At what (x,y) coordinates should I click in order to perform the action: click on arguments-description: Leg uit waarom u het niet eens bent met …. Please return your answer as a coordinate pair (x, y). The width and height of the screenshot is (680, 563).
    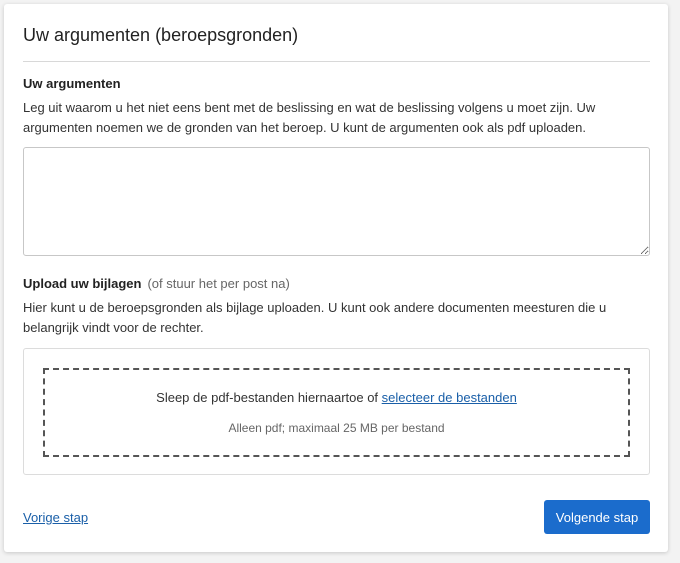
    Looking at the image, I should click on (309, 117).